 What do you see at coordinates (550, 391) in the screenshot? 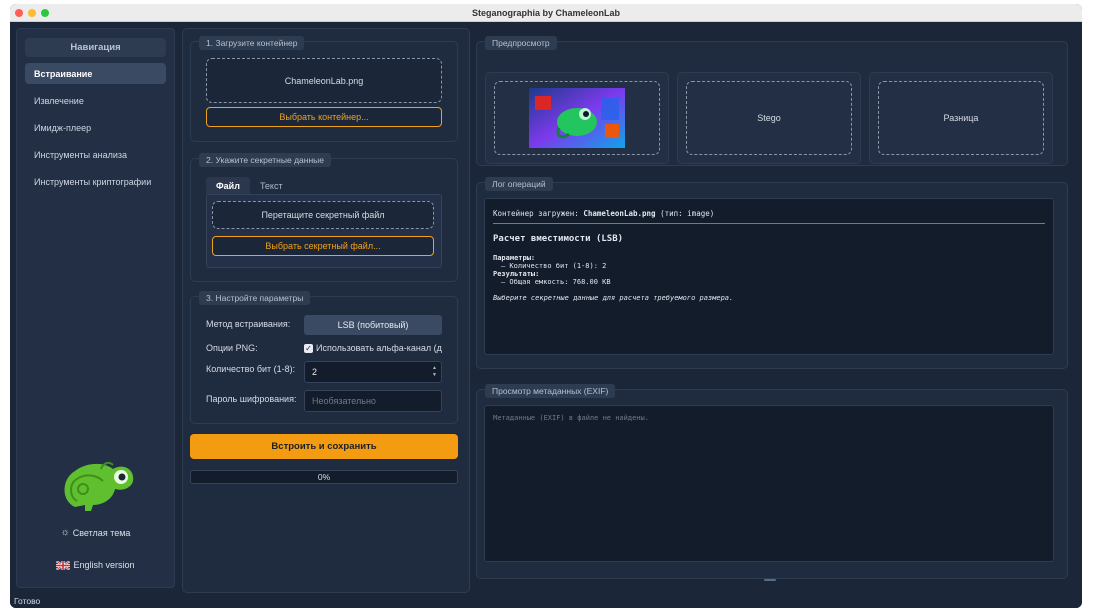
I see `exif-title: Просмотр метаданных (EXIF)` at bounding box center [550, 391].